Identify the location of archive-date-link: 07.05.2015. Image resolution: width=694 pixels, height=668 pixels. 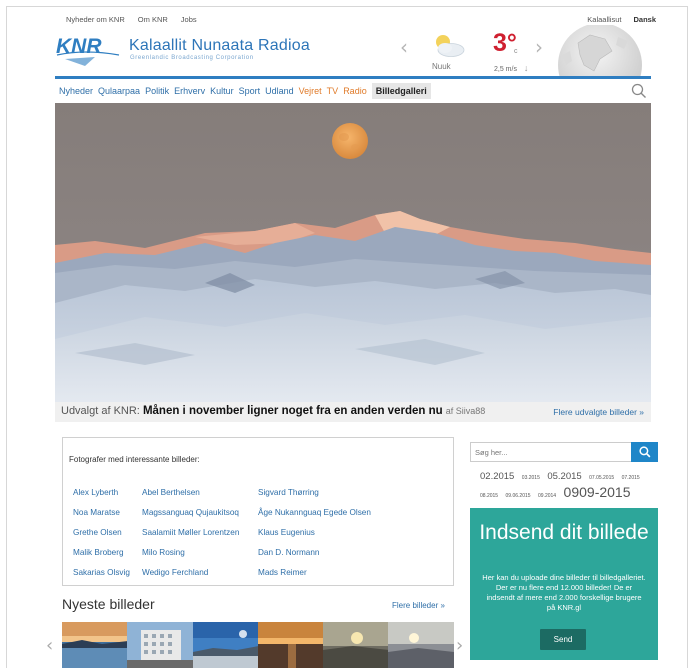
(601, 478).